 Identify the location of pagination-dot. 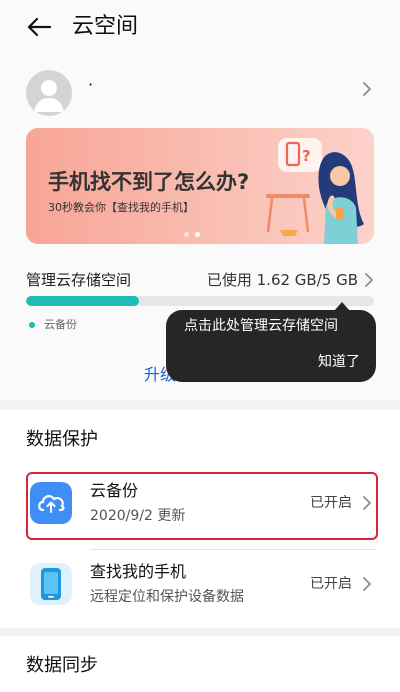
(186, 234).